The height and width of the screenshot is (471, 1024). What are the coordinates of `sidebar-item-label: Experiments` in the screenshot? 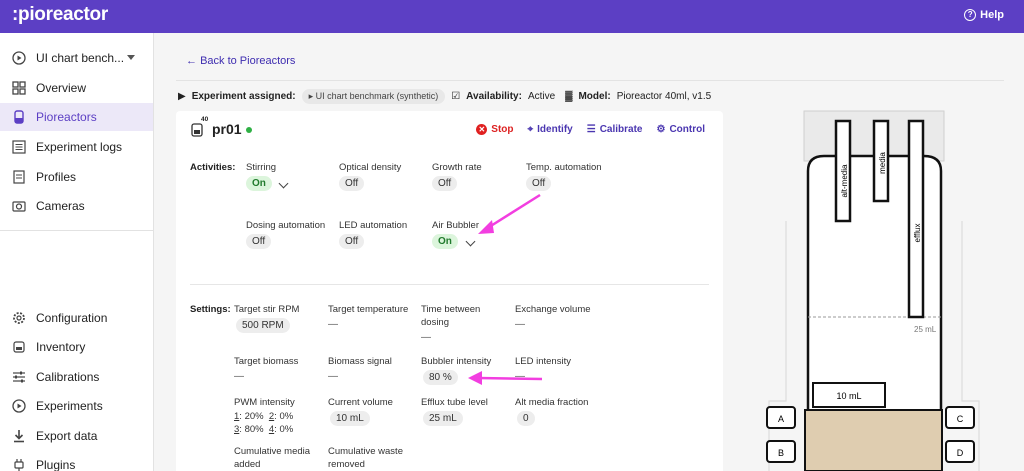 It's located at (69, 406).